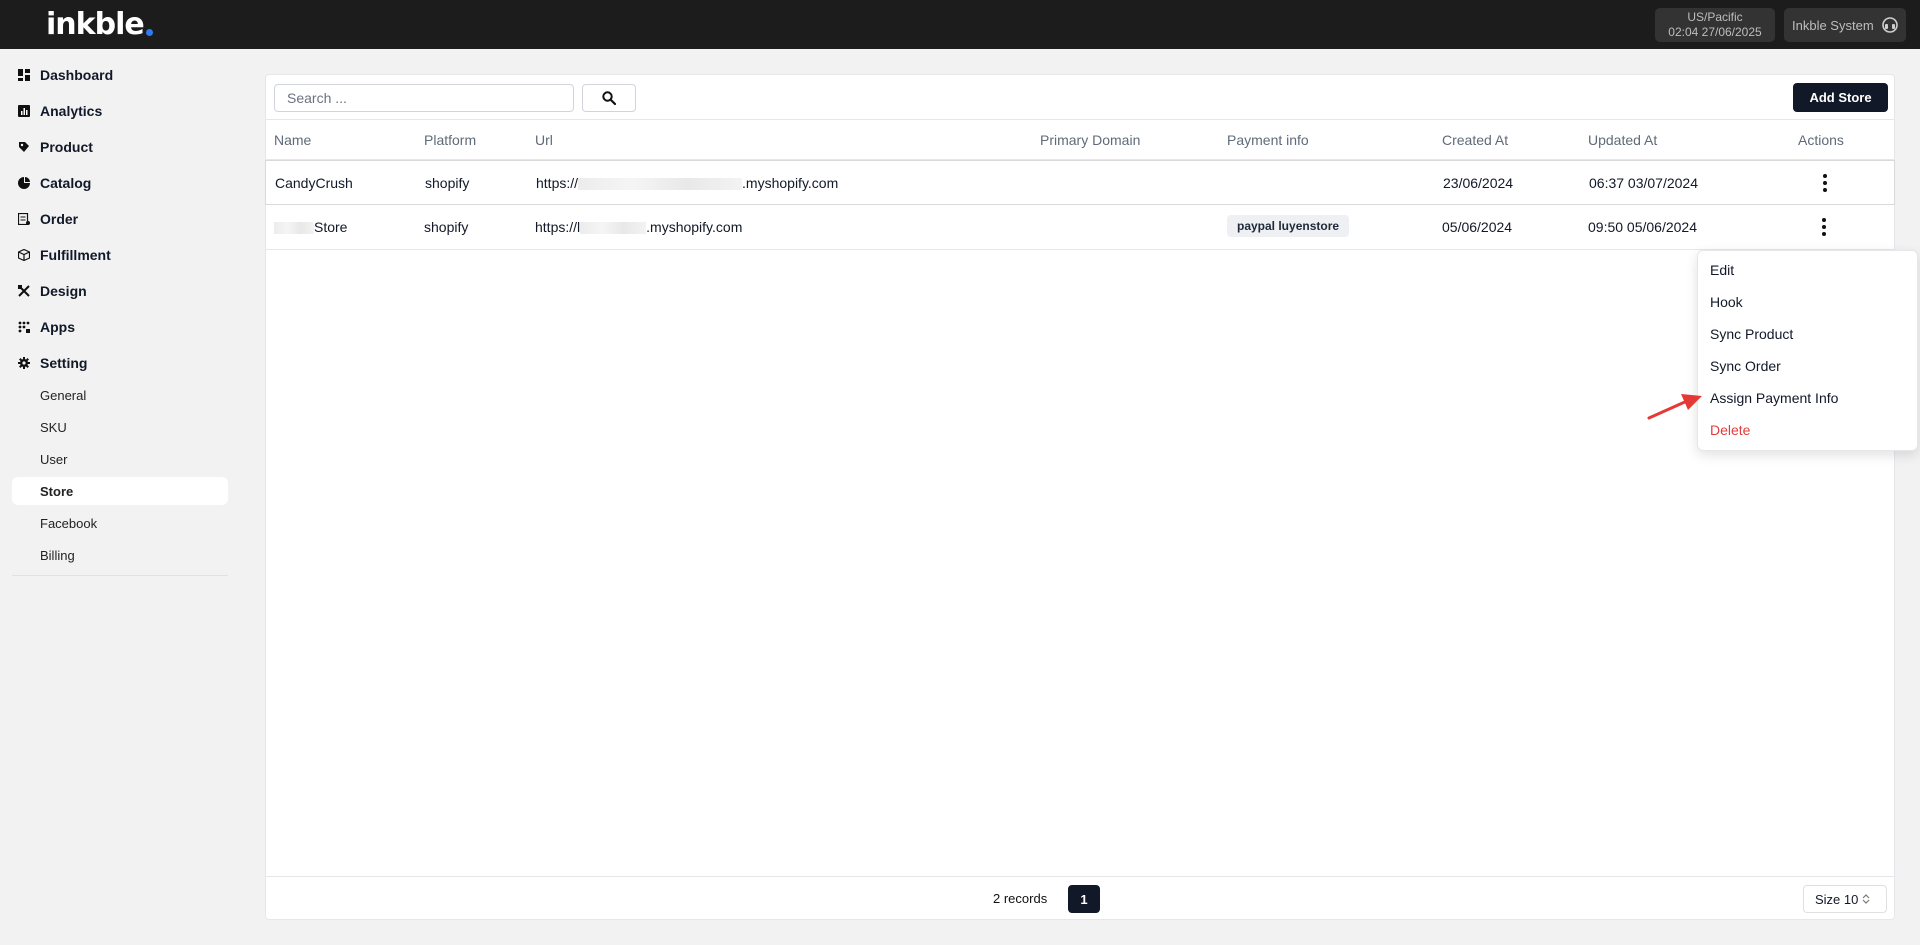 Image resolution: width=1920 pixels, height=945 pixels. I want to click on sidebar-subitem-label: General, so click(63, 395).